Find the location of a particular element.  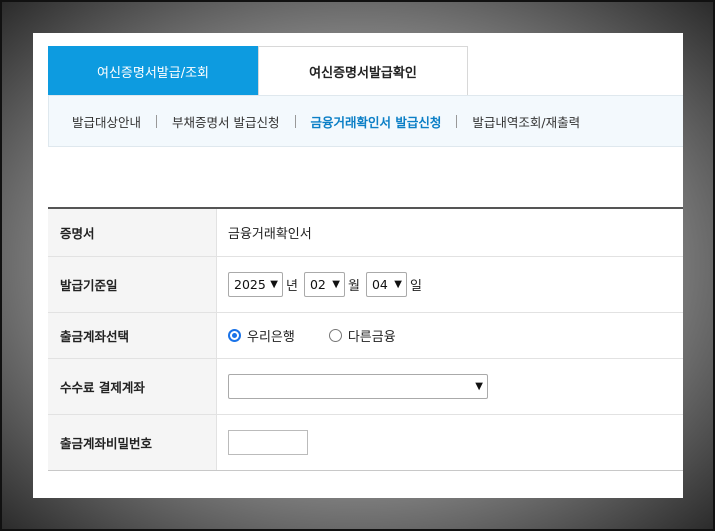

issue-date-label: 발급기준일 is located at coordinates (132, 284).